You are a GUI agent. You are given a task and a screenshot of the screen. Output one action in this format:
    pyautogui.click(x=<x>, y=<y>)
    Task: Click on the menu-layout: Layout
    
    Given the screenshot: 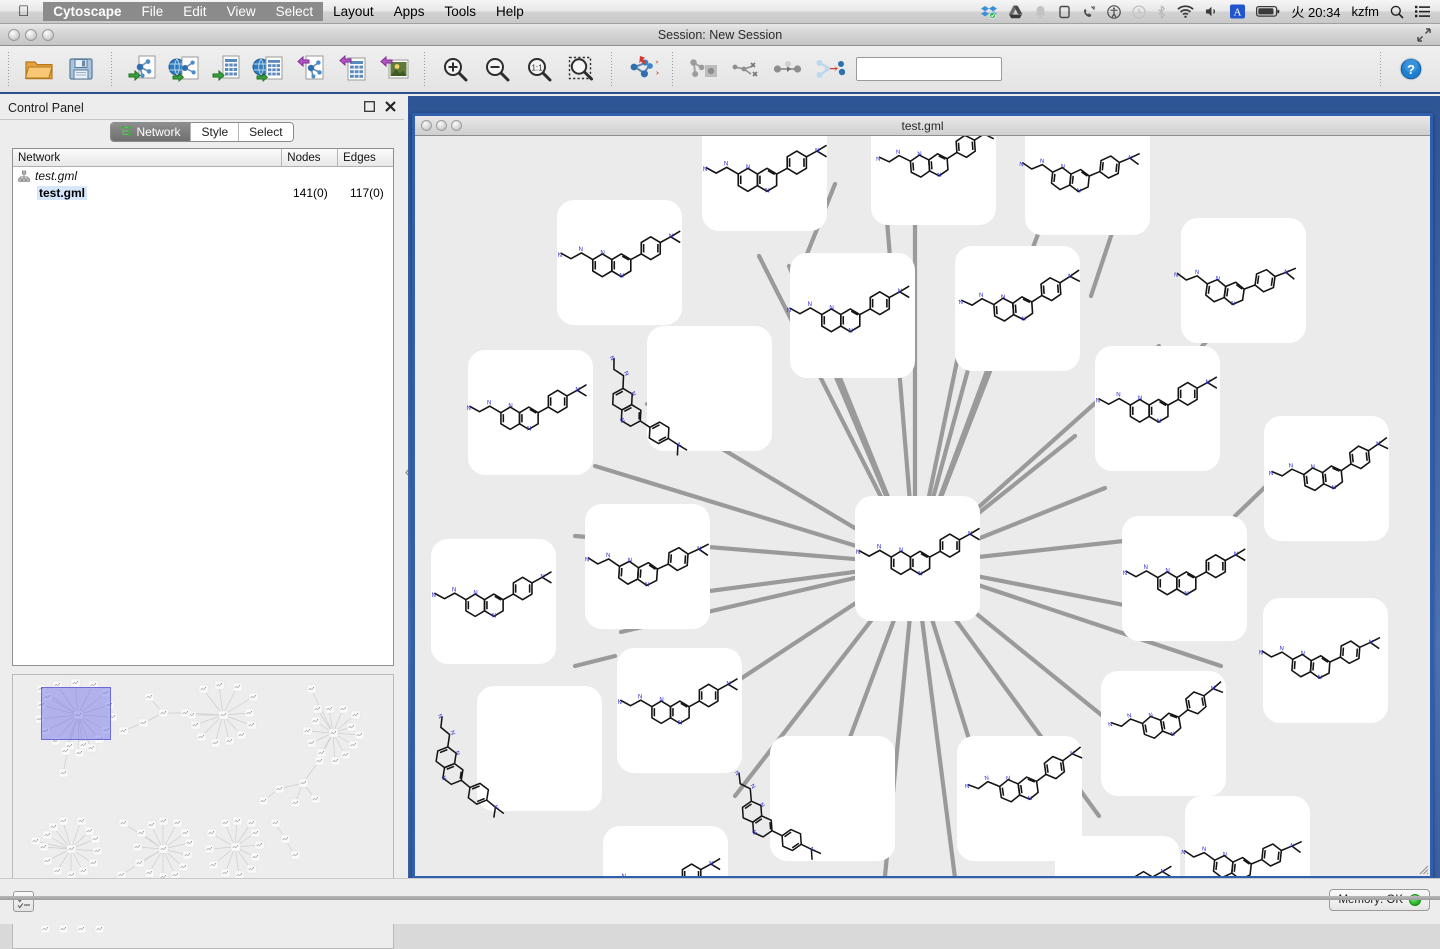 What is the action you would take?
    pyautogui.click(x=353, y=11)
    